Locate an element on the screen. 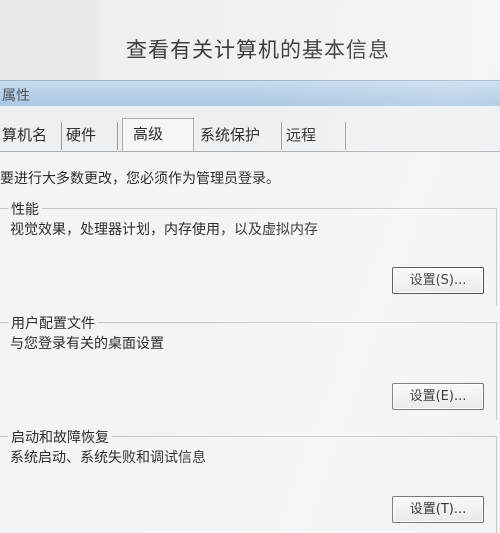 The width and height of the screenshot is (500, 533). tab-computer-name: 算机名 is located at coordinates (31, 136).